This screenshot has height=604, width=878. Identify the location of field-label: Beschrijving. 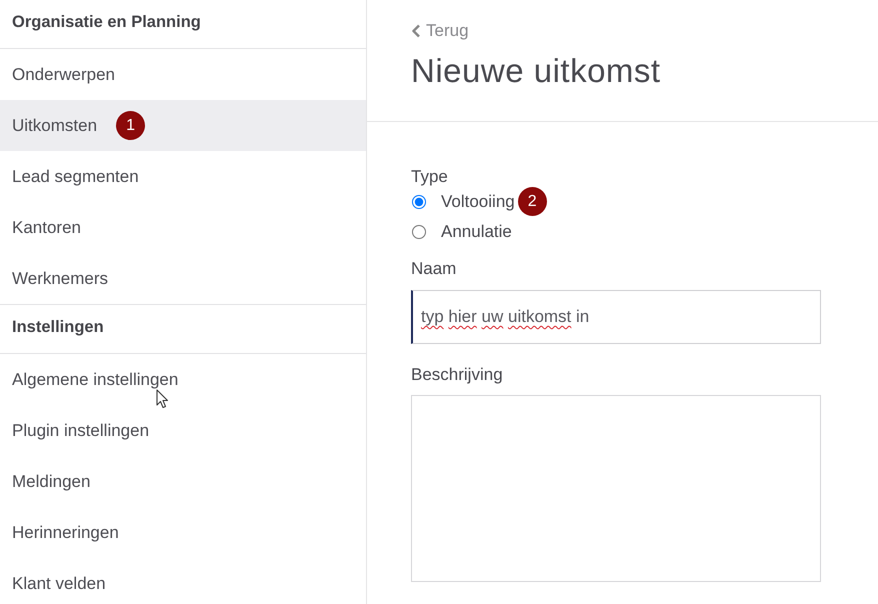
(457, 375).